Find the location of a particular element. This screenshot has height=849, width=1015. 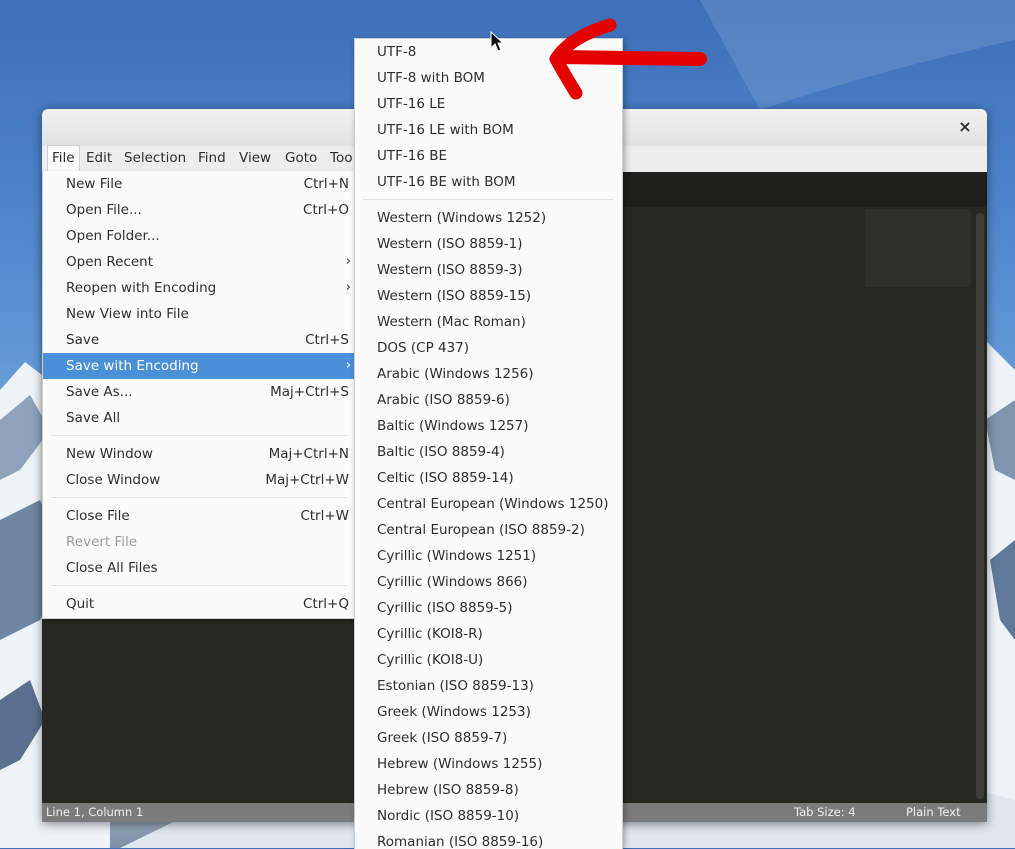

menu-item-save-all: Save All is located at coordinates (199, 418).